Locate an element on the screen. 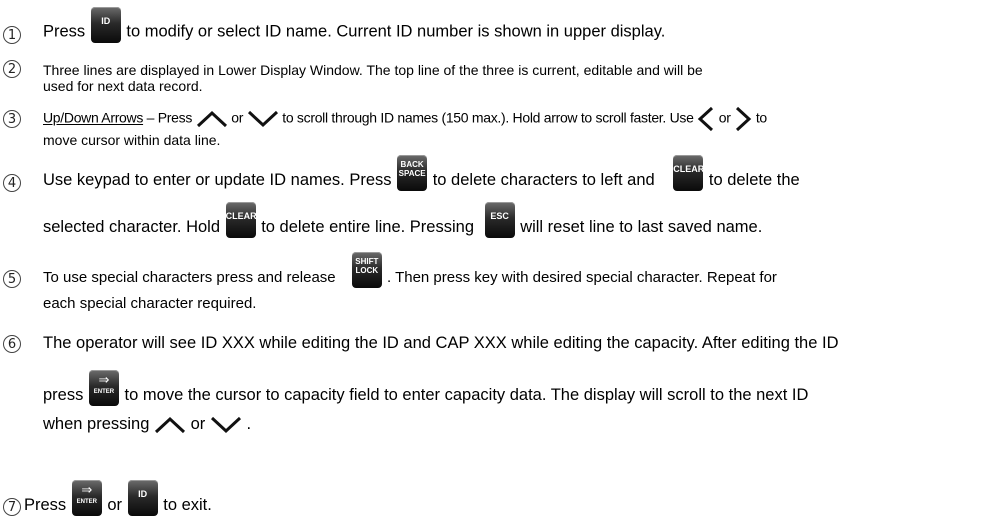 This screenshot has height=527, width=1001. left-arrow-icon is located at coordinates (705, 119).